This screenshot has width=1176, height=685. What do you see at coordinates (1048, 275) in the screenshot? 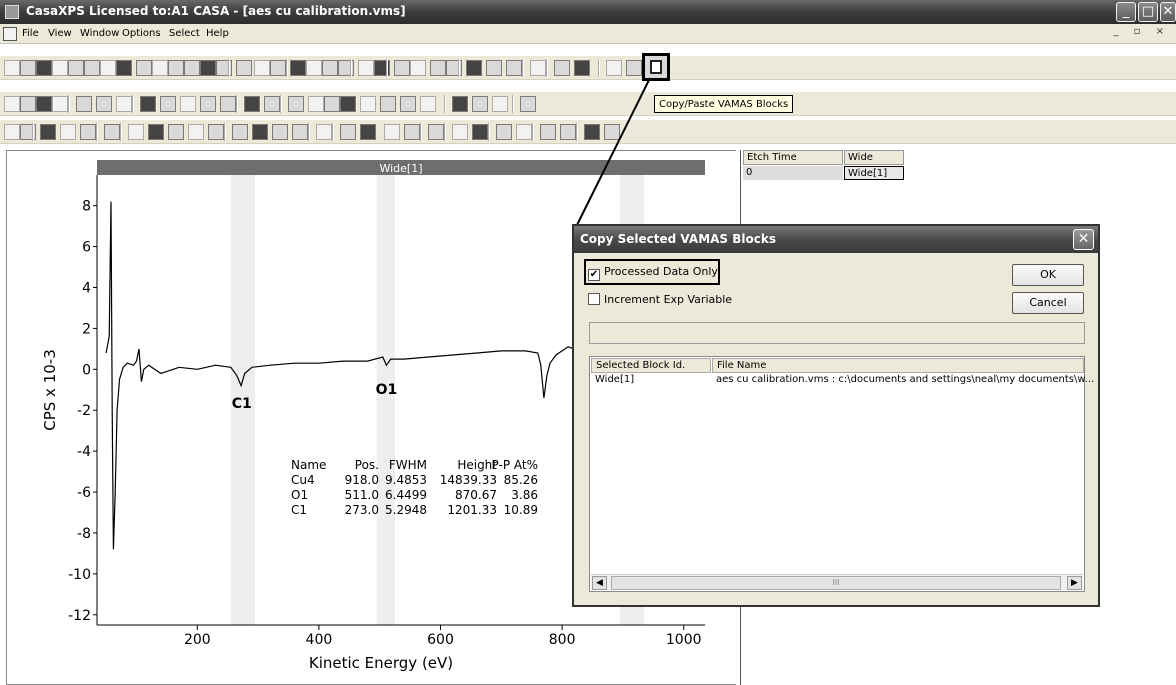
I see `ok-button: OK` at bounding box center [1048, 275].